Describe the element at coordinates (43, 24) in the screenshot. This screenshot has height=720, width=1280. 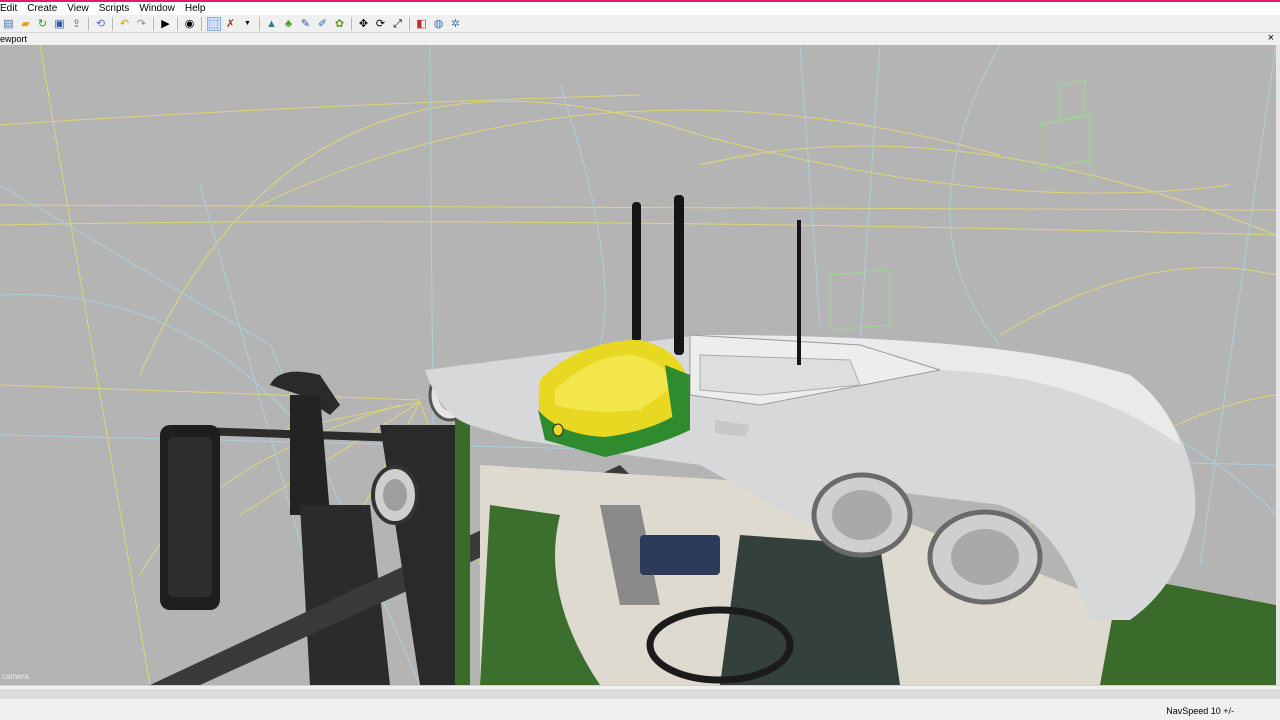
I see `reload-icon: ↻` at that location.